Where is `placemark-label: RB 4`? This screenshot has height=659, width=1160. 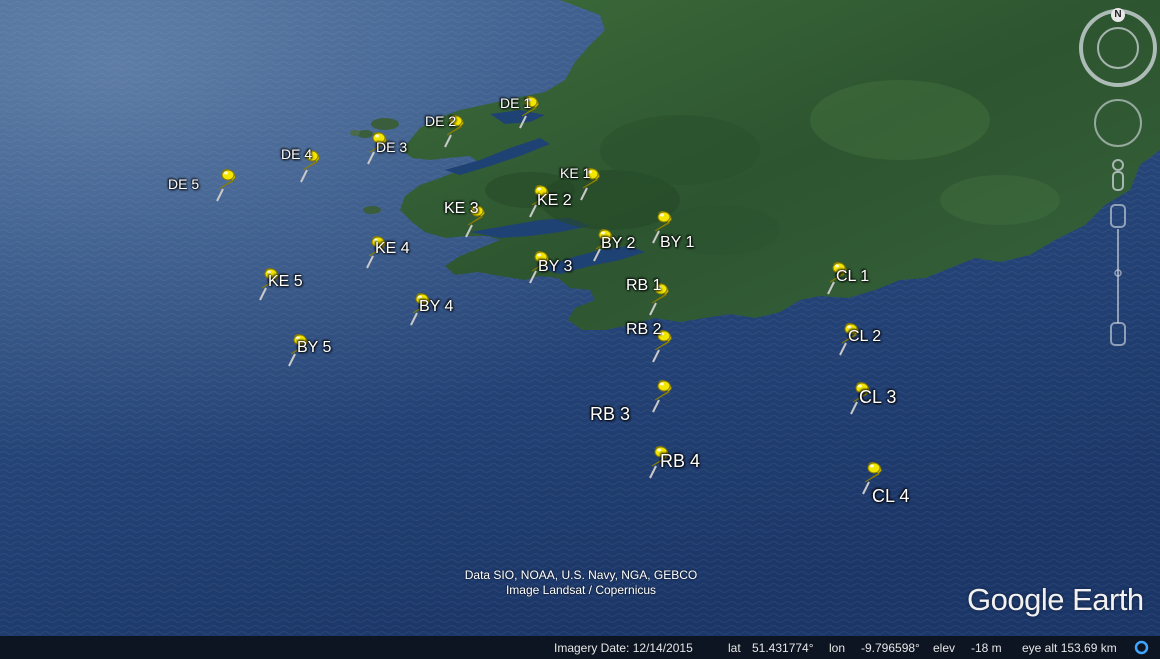
placemark-label: RB 4 is located at coordinates (680, 461).